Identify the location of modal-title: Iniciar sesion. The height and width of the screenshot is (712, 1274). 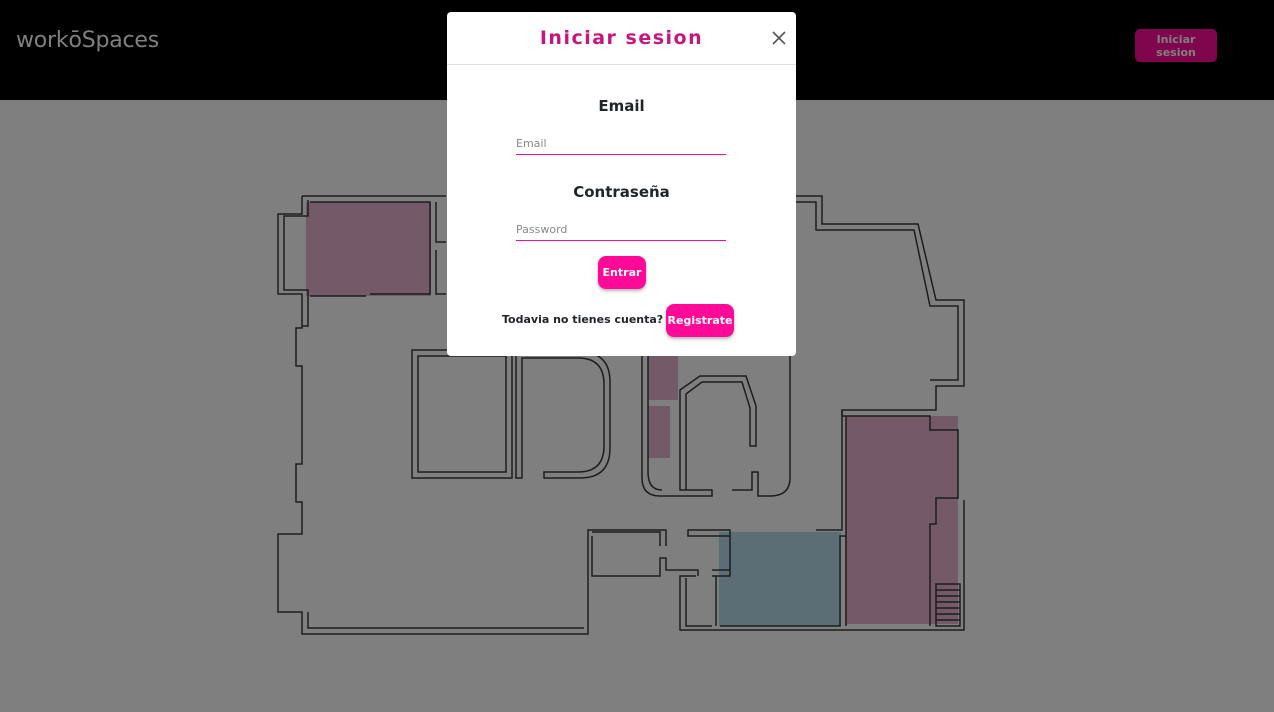
(621, 38).